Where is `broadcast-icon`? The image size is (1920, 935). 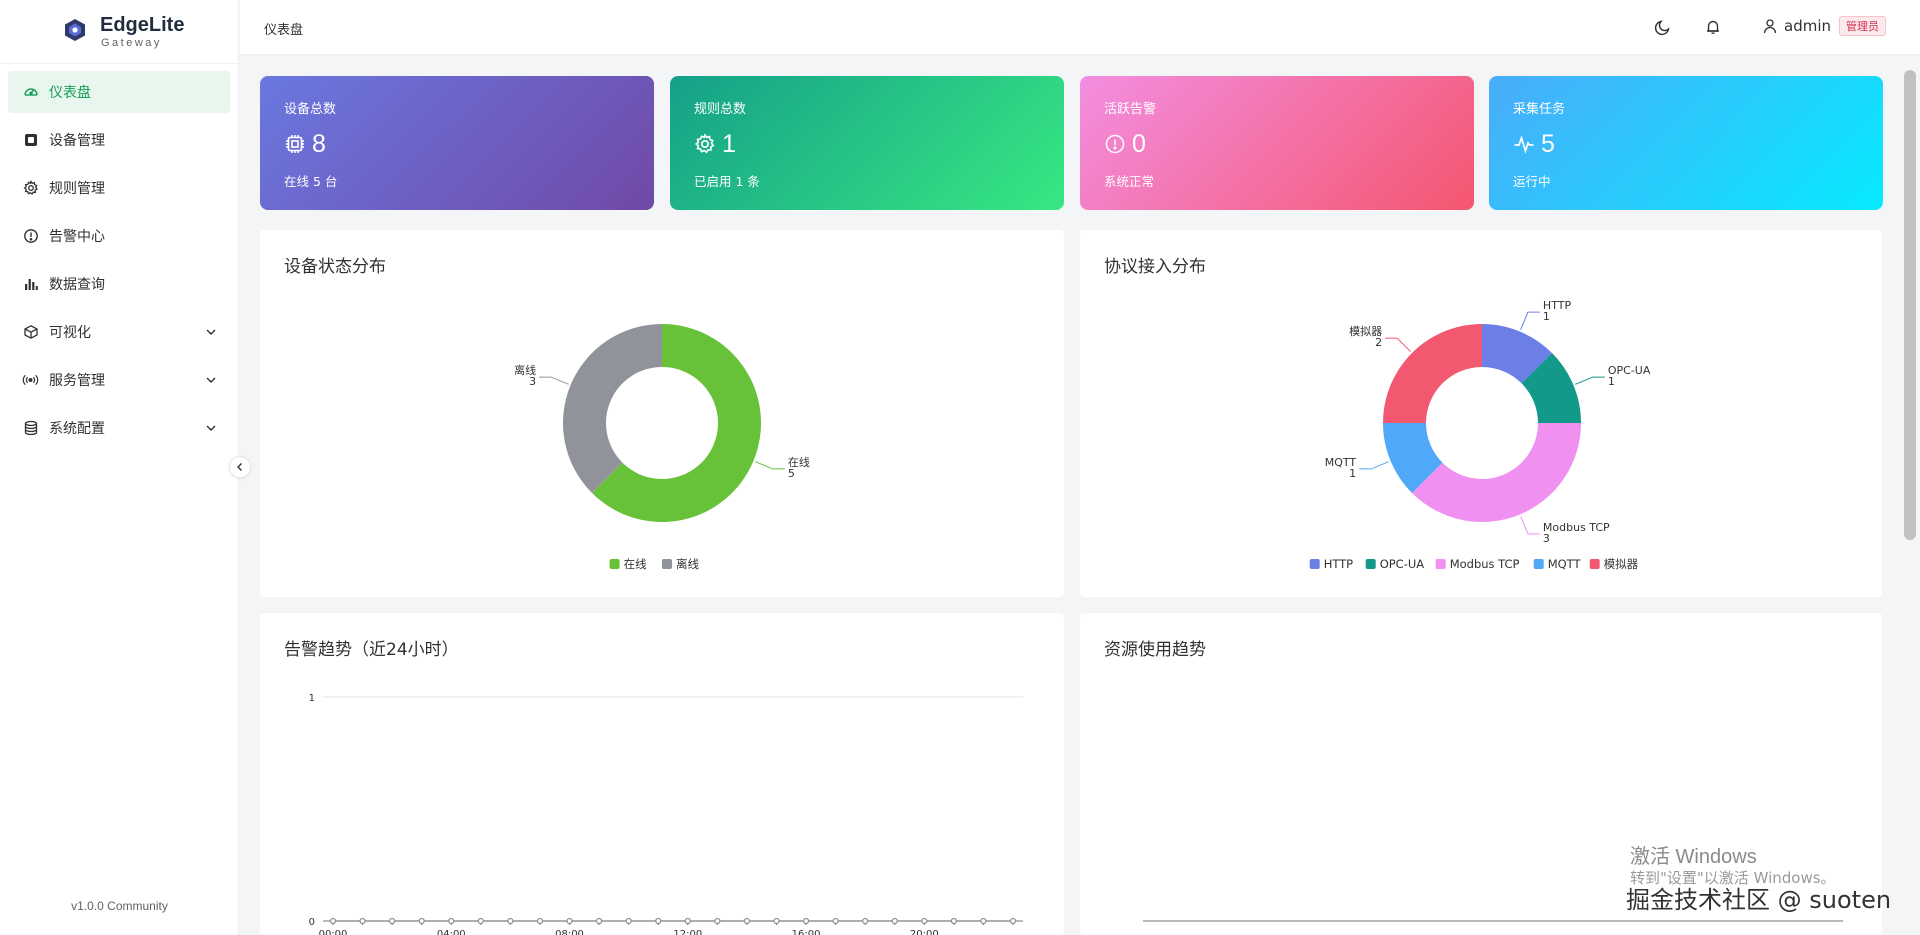 broadcast-icon is located at coordinates (30, 380).